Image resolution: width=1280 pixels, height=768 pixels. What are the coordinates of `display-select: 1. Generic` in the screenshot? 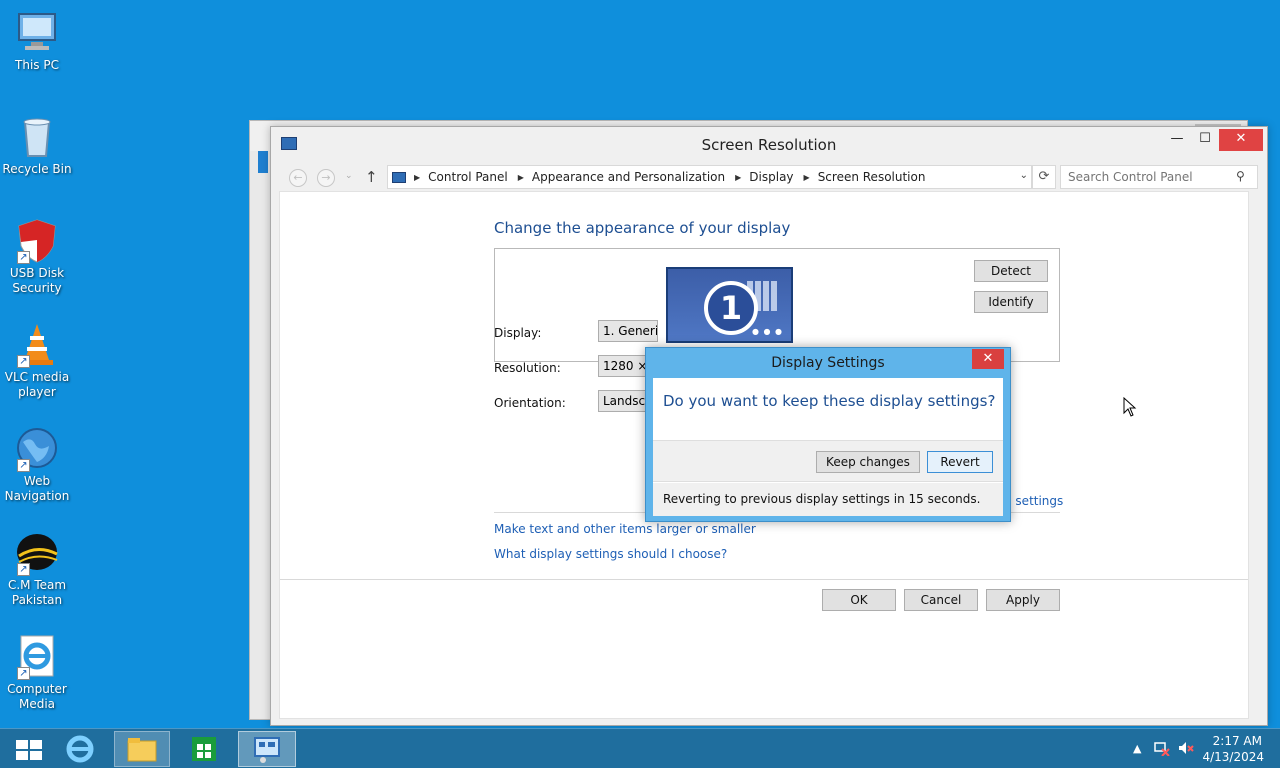 It's located at (628, 331).